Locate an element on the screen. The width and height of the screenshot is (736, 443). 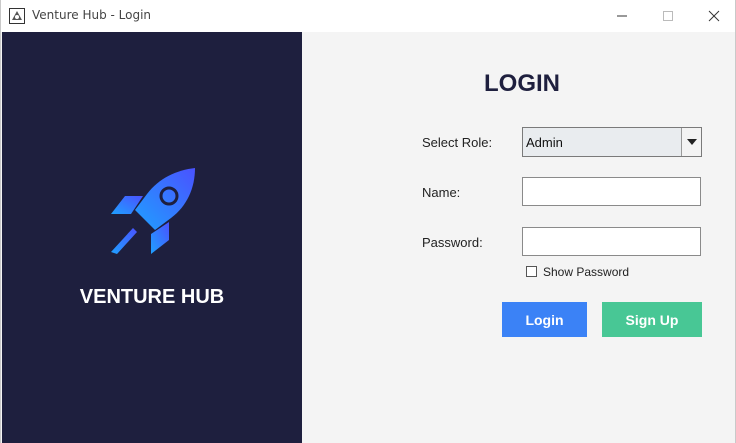
close-button is located at coordinates (713, 16).